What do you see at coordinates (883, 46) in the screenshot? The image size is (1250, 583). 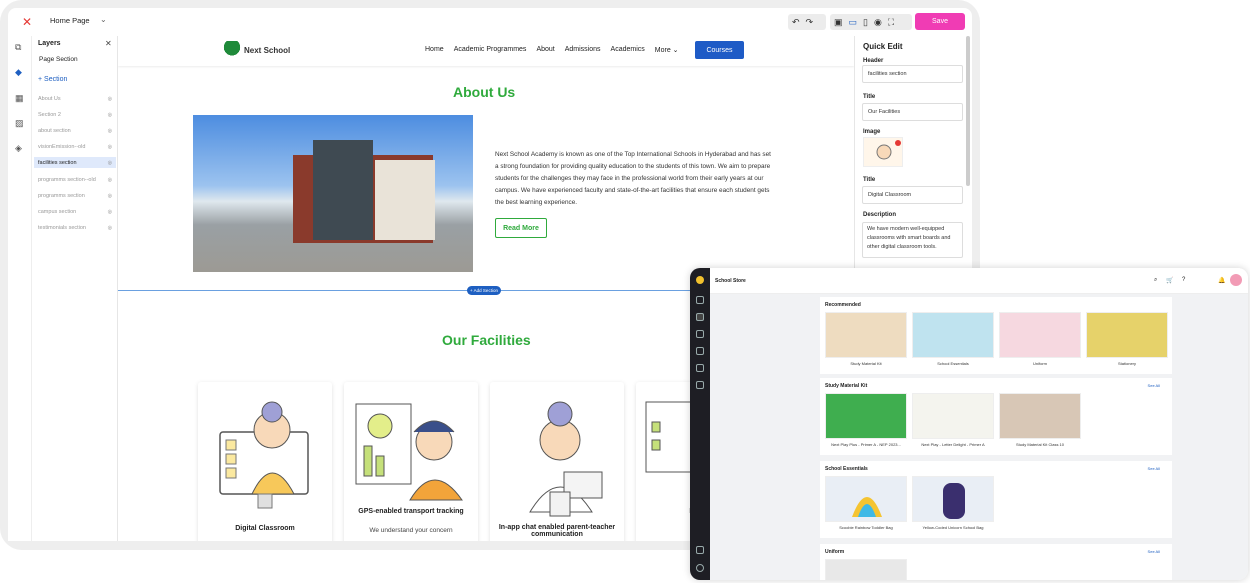 I see `quick-edit-title: Quick Edit` at bounding box center [883, 46].